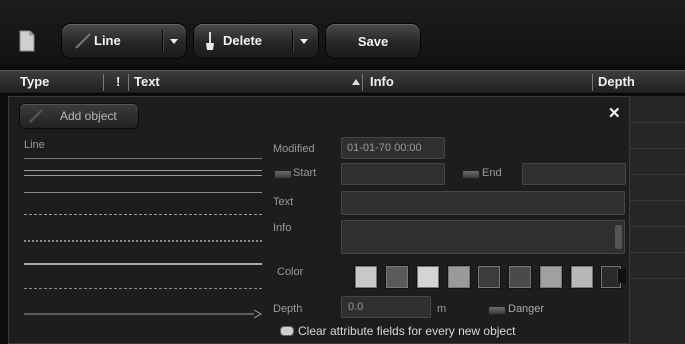 This screenshot has width=685, height=344. I want to click on pencil-icon, so click(36, 116).